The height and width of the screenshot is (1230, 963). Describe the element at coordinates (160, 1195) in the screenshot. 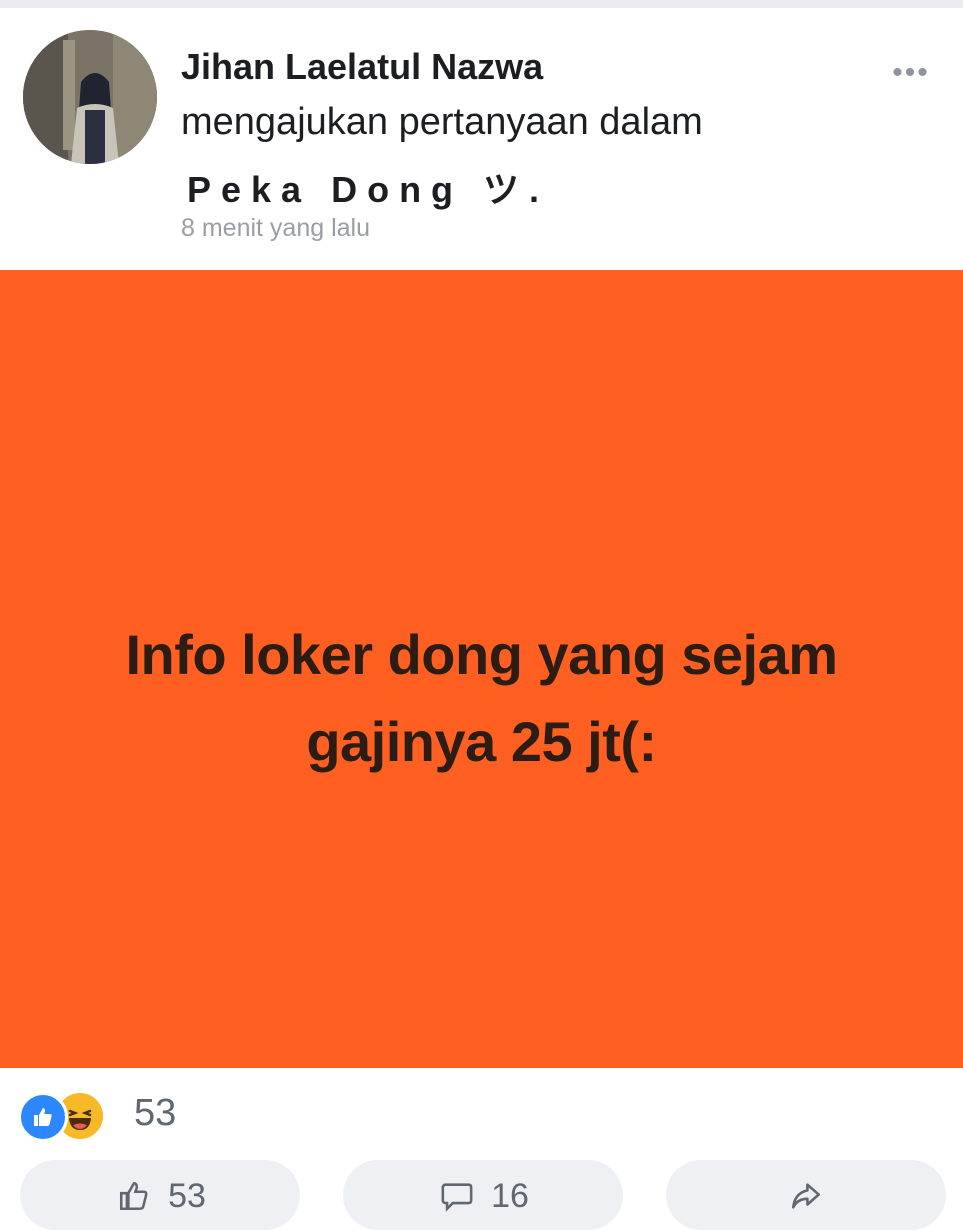

I see `like-button: 53` at that location.